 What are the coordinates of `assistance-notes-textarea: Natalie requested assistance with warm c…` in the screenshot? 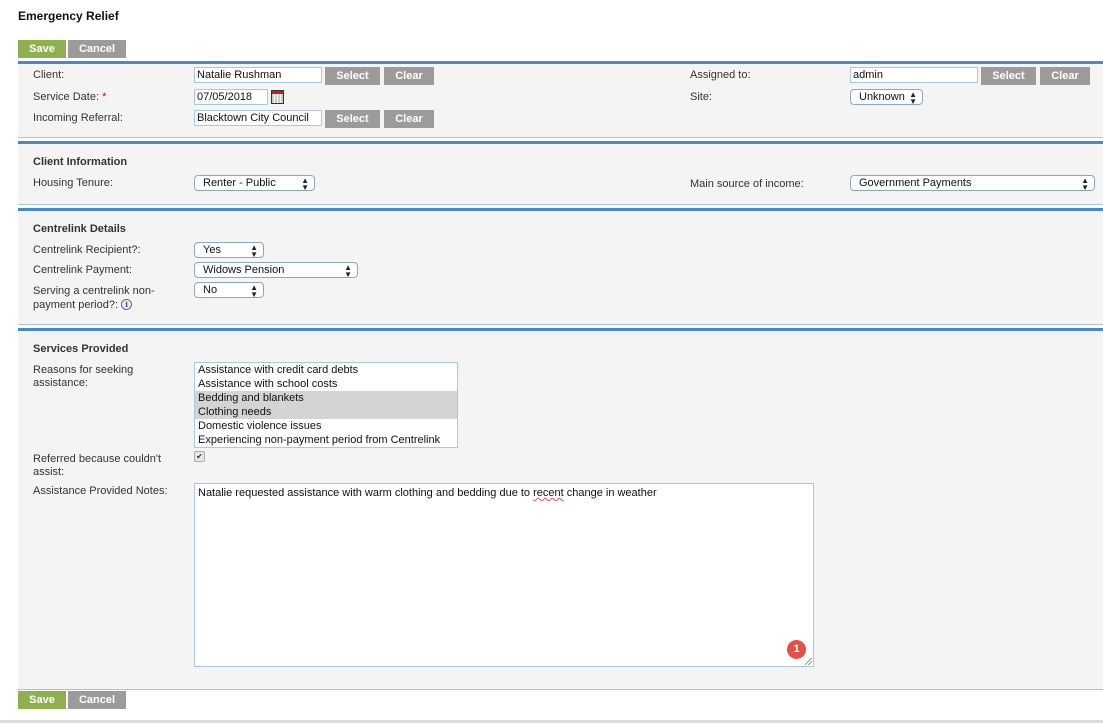 It's located at (504, 575).